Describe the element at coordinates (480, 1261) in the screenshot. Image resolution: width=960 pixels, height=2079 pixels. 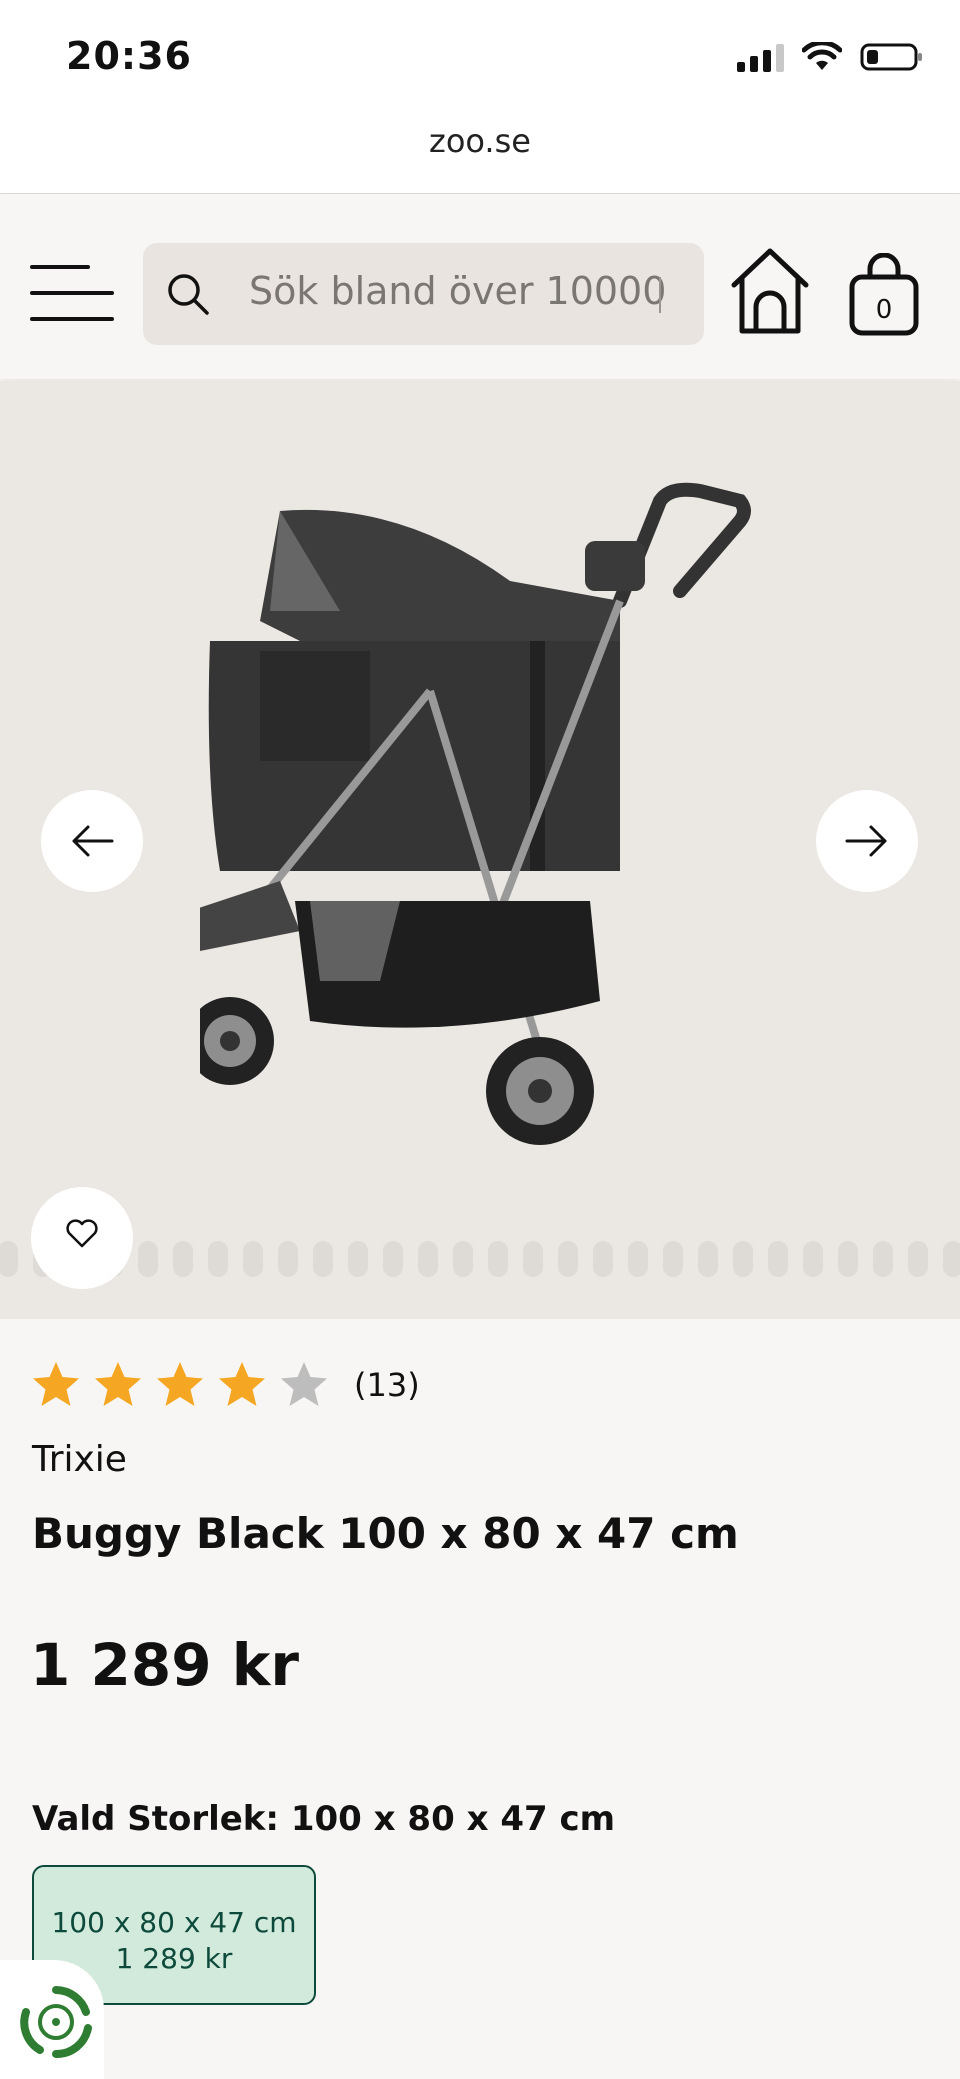
I see `image-pagination-dots` at that location.